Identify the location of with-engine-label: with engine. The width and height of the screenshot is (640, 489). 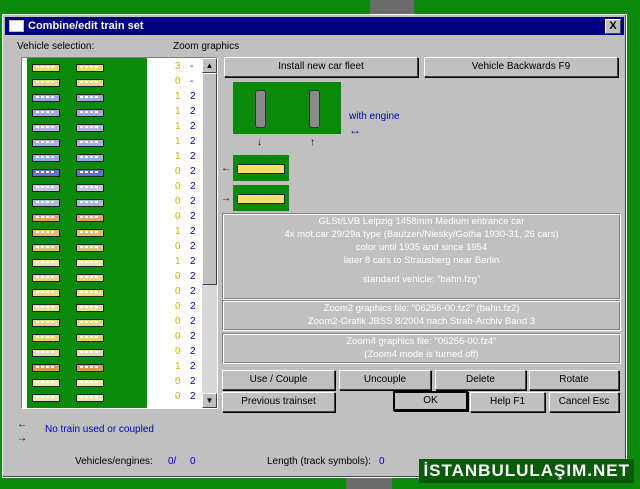
(374, 116).